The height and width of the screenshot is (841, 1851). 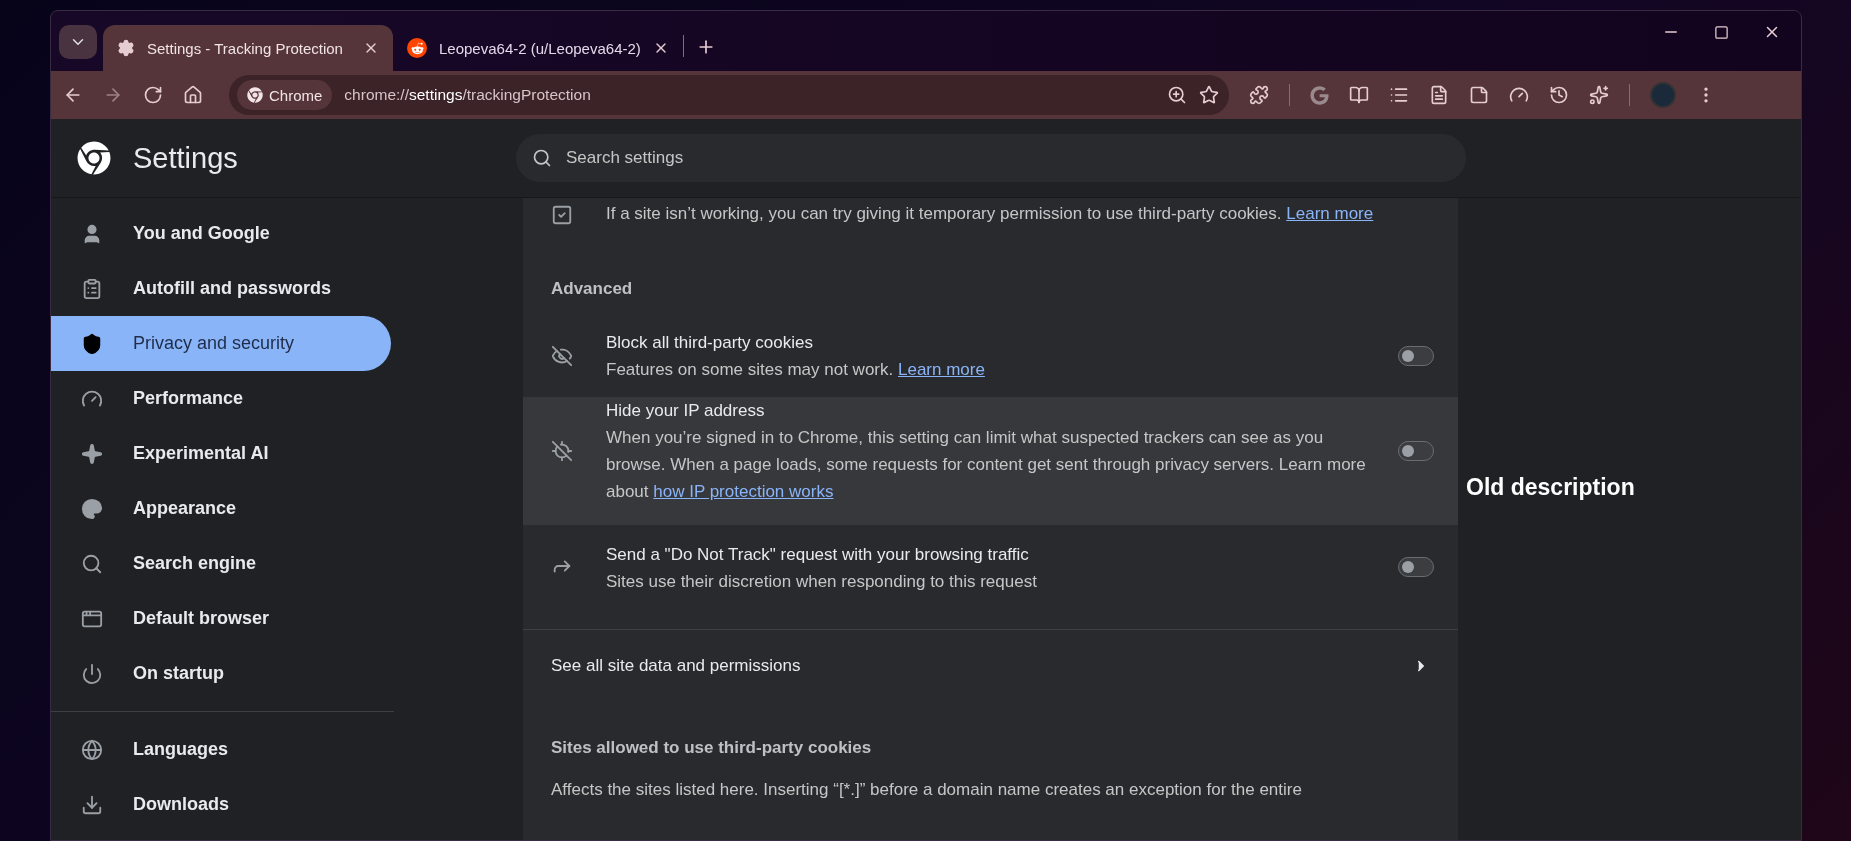 I want to click on page-title: Settings, so click(x=185, y=158).